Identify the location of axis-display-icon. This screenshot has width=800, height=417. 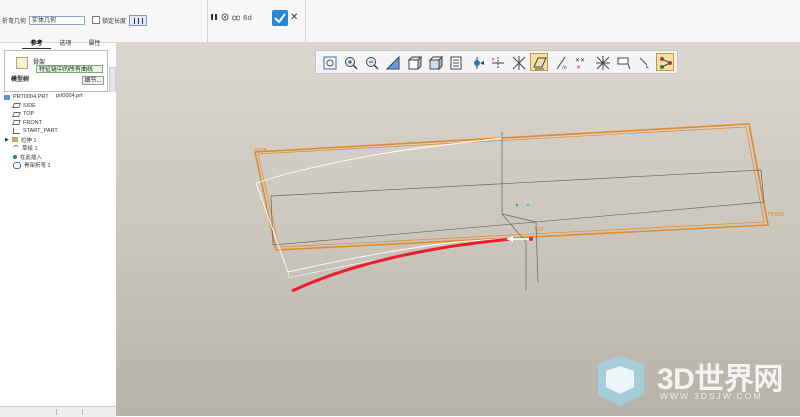
(476, 62).